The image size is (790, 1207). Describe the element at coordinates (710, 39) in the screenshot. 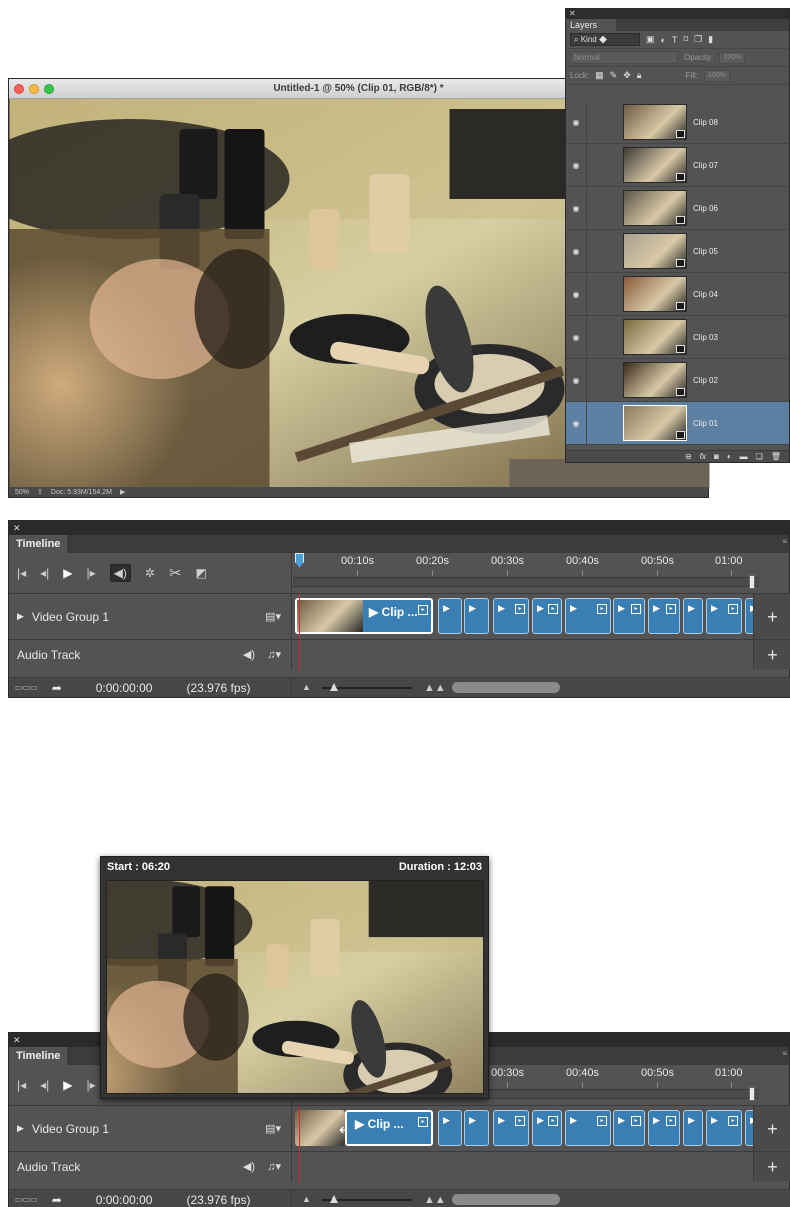

I see `filter-toggle-icon: ▮` at that location.